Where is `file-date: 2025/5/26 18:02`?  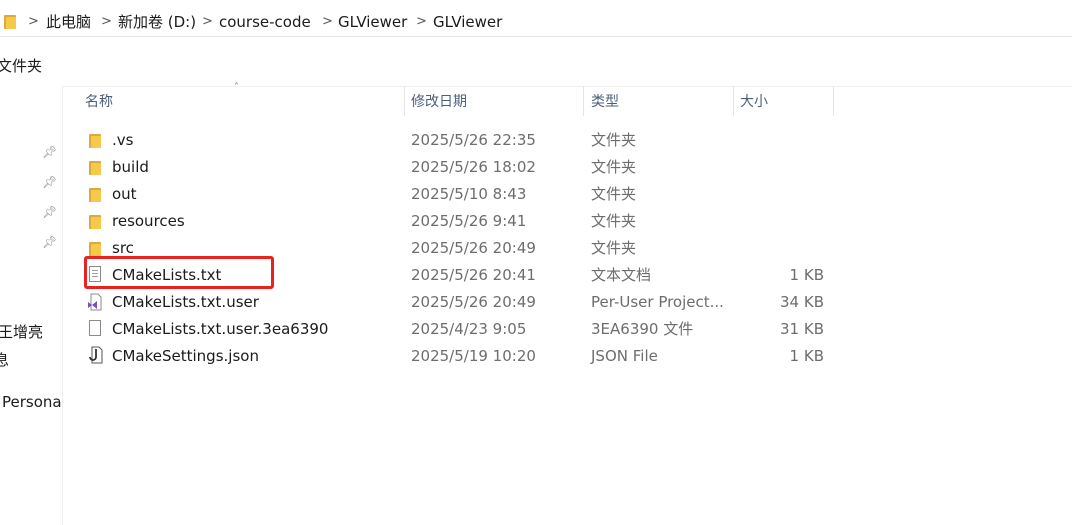
file-date: 2025/5/26 18:02 is located at coordinates (473, 167).